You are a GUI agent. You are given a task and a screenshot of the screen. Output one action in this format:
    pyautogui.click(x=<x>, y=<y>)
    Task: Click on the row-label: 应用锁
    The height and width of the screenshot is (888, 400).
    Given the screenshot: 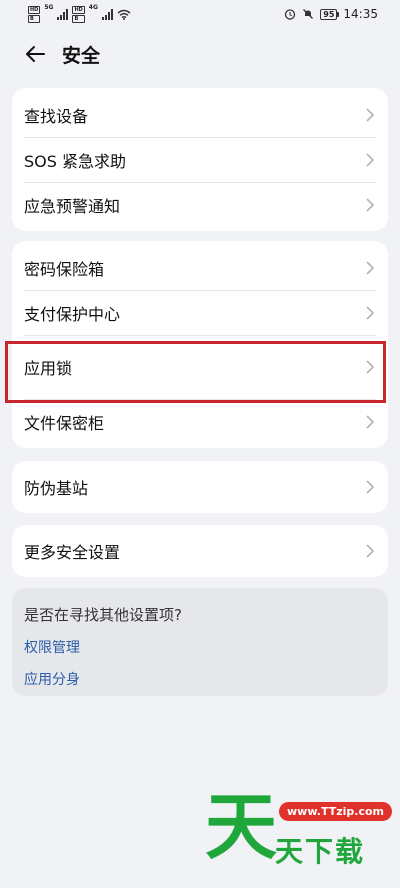 What is the action you would take?
    pyautogui.click(x=48, y=368)
    